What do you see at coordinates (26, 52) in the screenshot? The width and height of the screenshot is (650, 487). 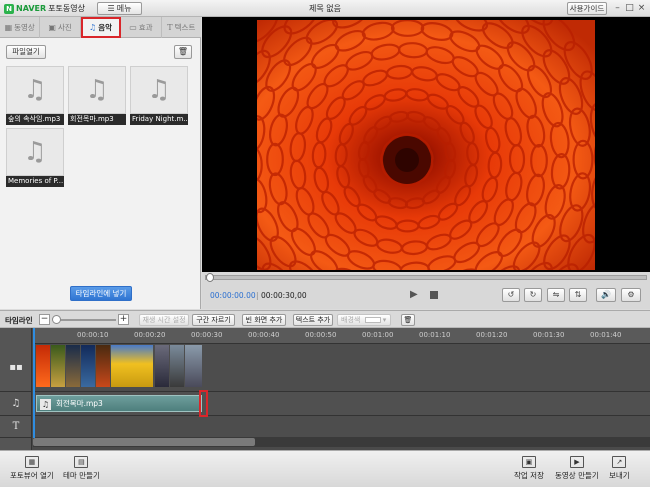 I see `open-file-button: 파일열기` at bounding box center [26, 52].